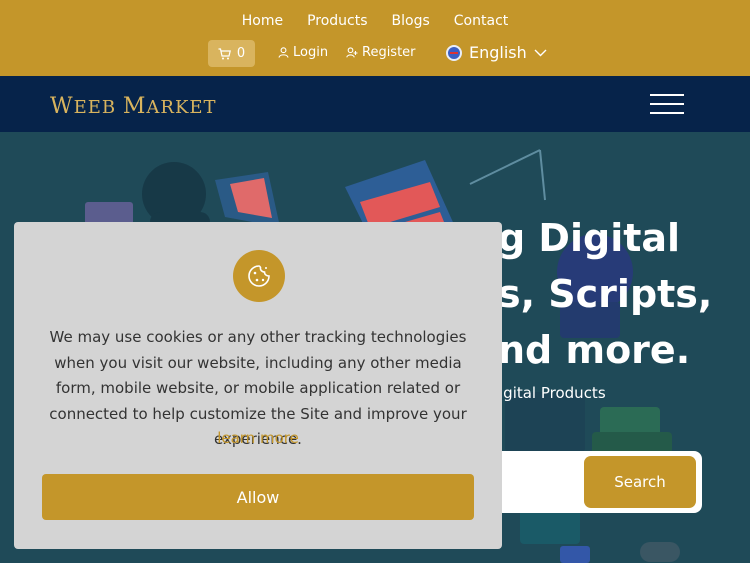 This screenshot has width=750, height=563. I want to click on cart-icon, so click(224, 53).